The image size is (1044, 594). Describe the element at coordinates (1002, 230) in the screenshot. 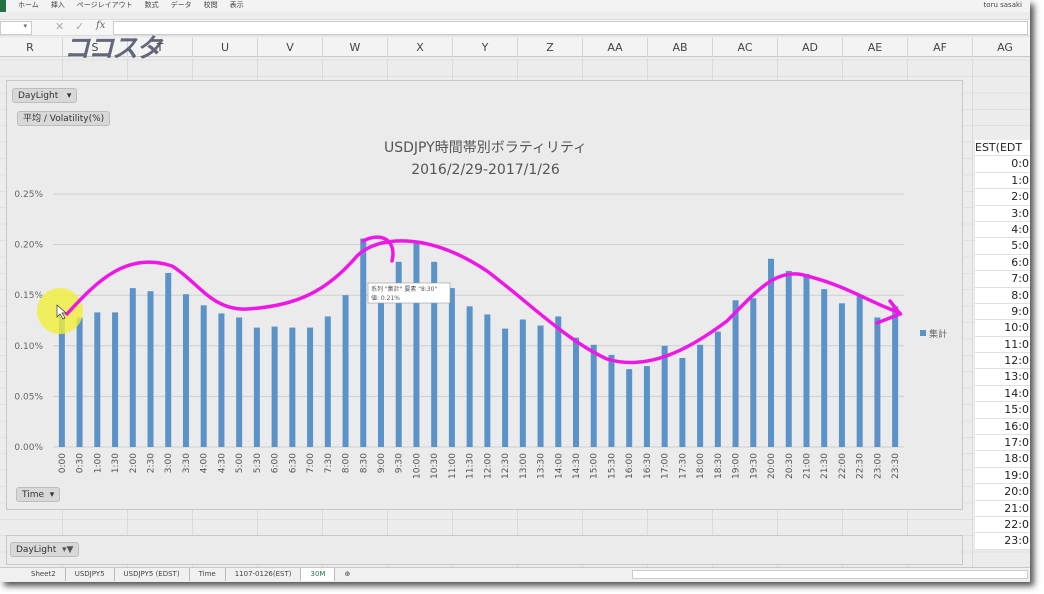

I see `est-cell: 4:0` at that location.